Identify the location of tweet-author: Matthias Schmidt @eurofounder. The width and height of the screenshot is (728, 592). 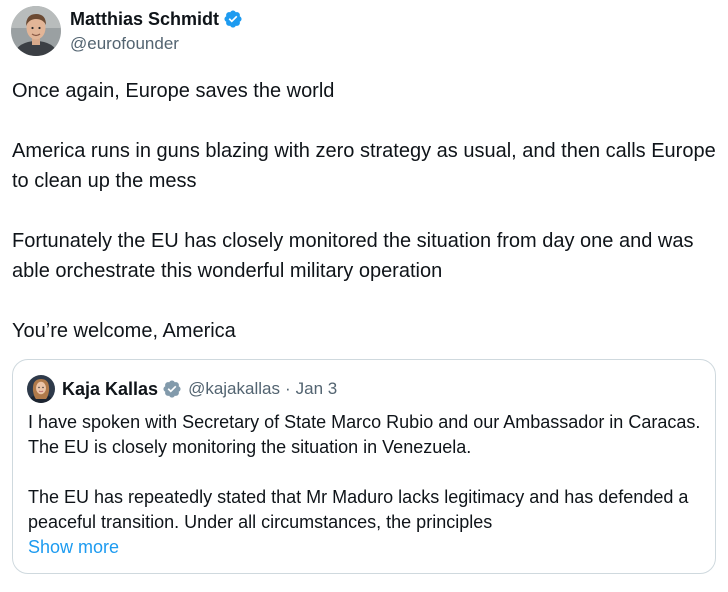
(127, 31).